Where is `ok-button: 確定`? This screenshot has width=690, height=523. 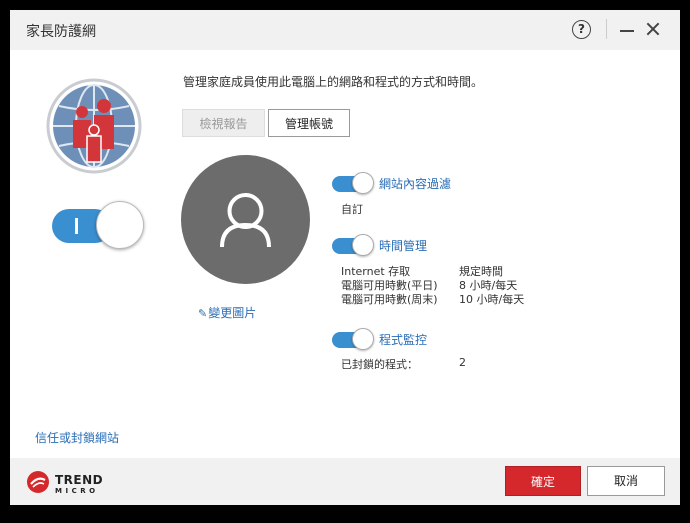 ok-button: 確定 is located at coordinates (543, 481).